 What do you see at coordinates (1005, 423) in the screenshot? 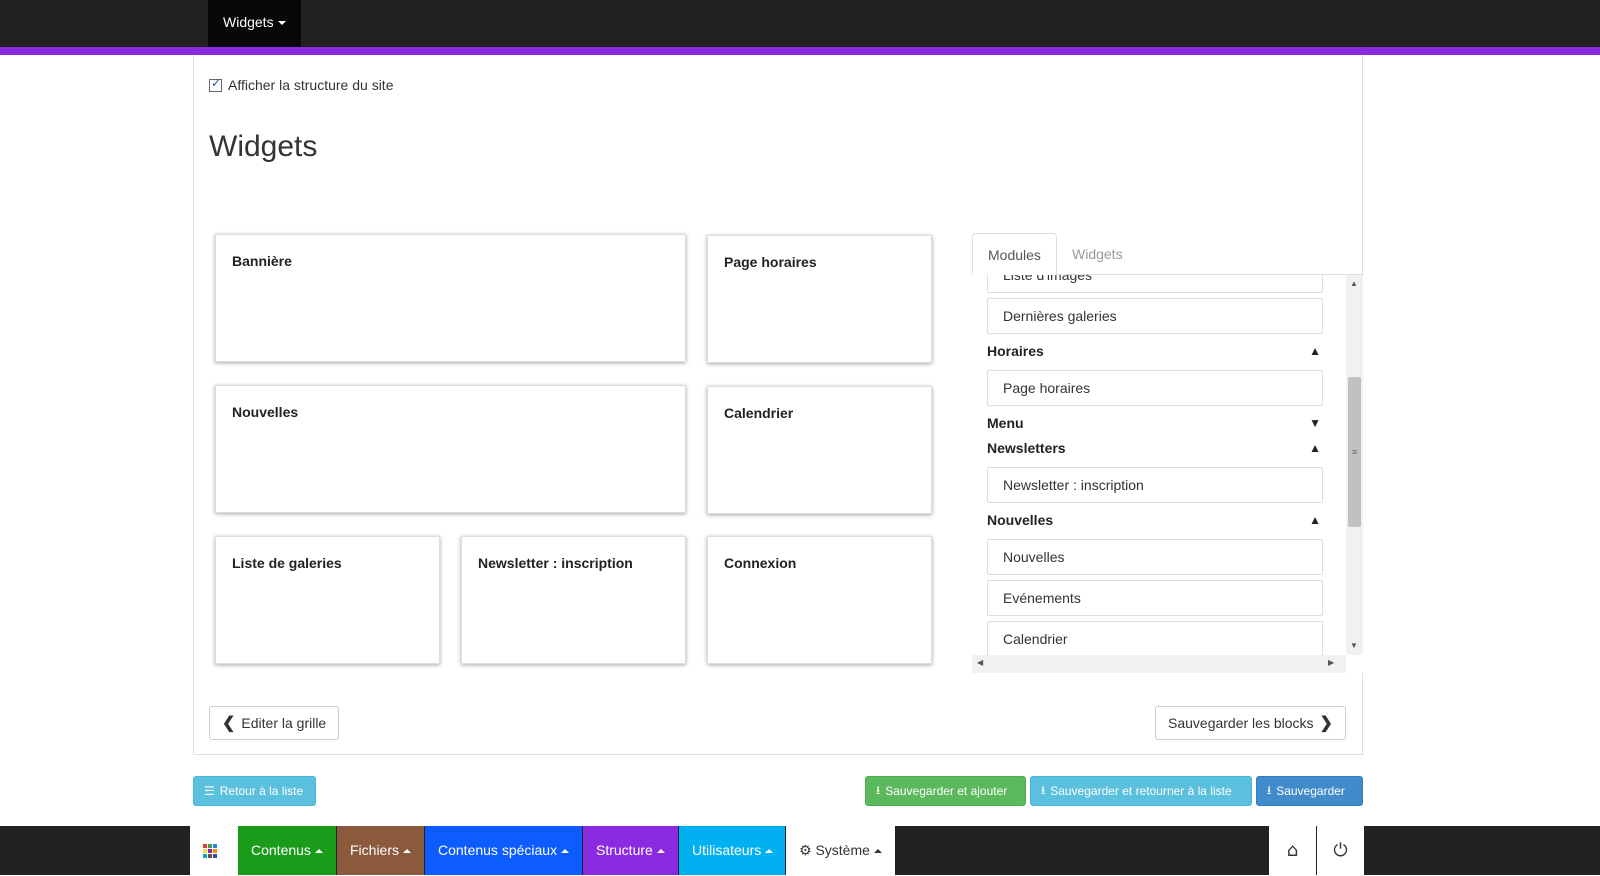
I see `module-group-label: Menu` at bounding box center [1005, 423].